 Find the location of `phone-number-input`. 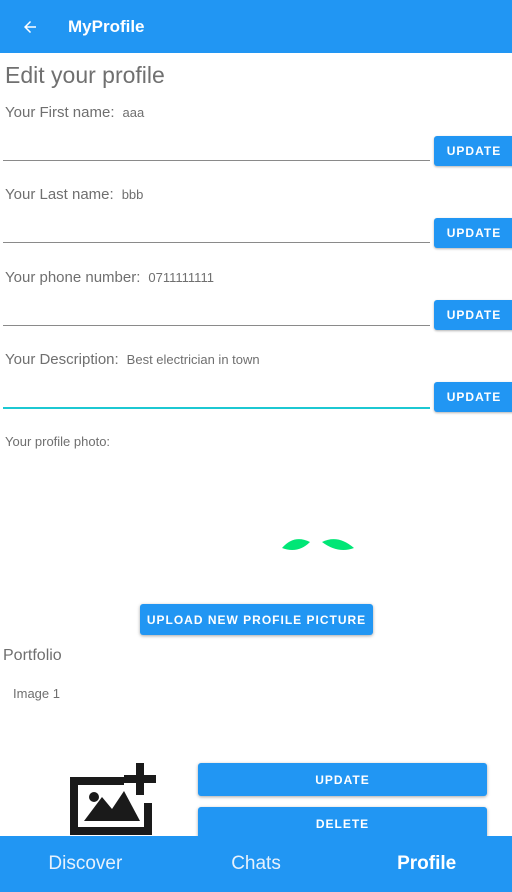

phone-number-input is located at coordinates (216, 325).